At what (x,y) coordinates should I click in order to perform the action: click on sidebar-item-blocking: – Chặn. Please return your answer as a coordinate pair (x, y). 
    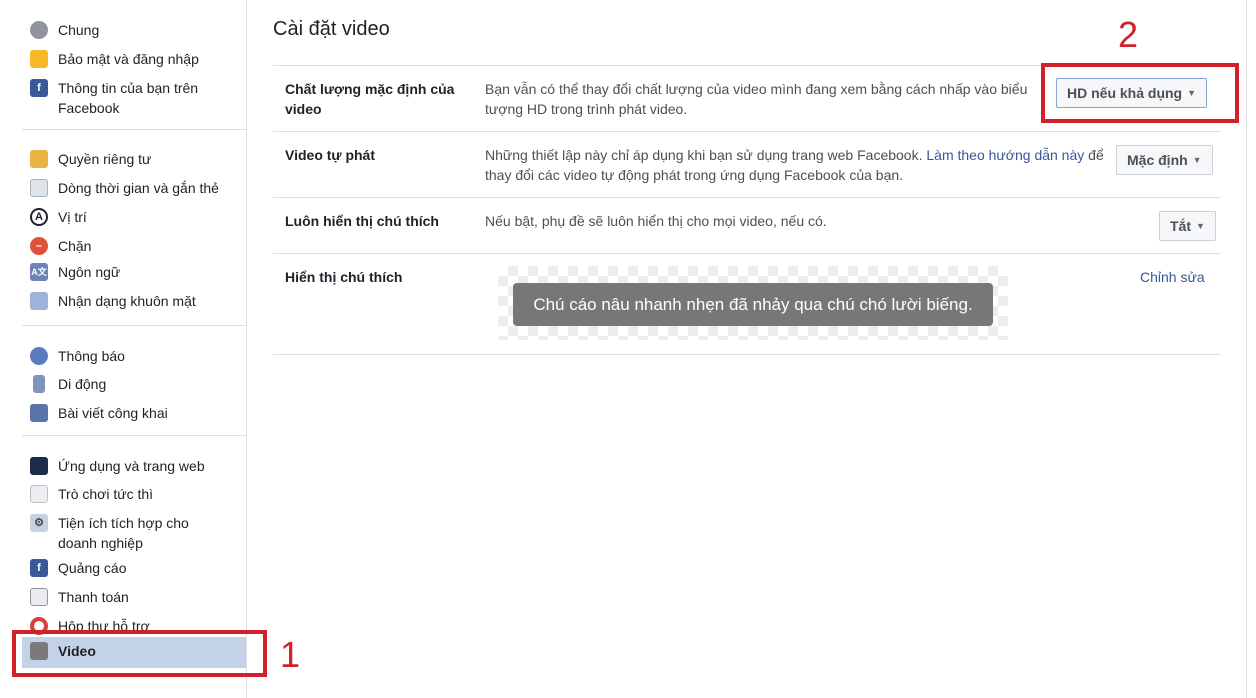
    Looking at the image, I should click on (134, 246).